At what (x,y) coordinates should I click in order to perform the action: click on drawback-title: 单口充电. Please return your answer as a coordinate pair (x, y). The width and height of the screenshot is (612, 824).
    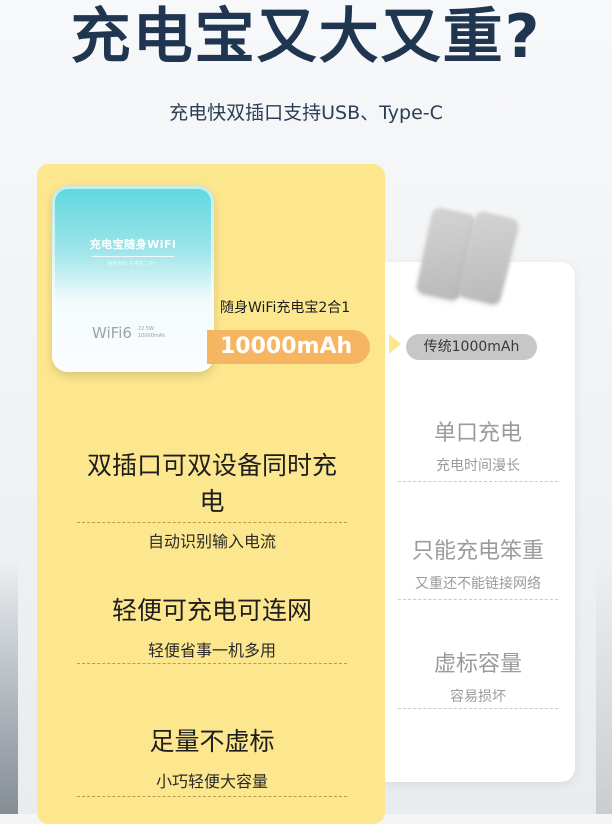
    Looking at the image, I should click on (477, 433).